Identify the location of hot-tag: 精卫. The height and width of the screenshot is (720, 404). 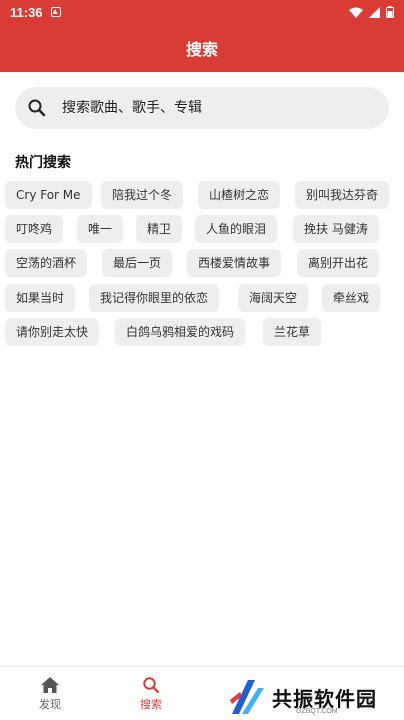
(159, 229).